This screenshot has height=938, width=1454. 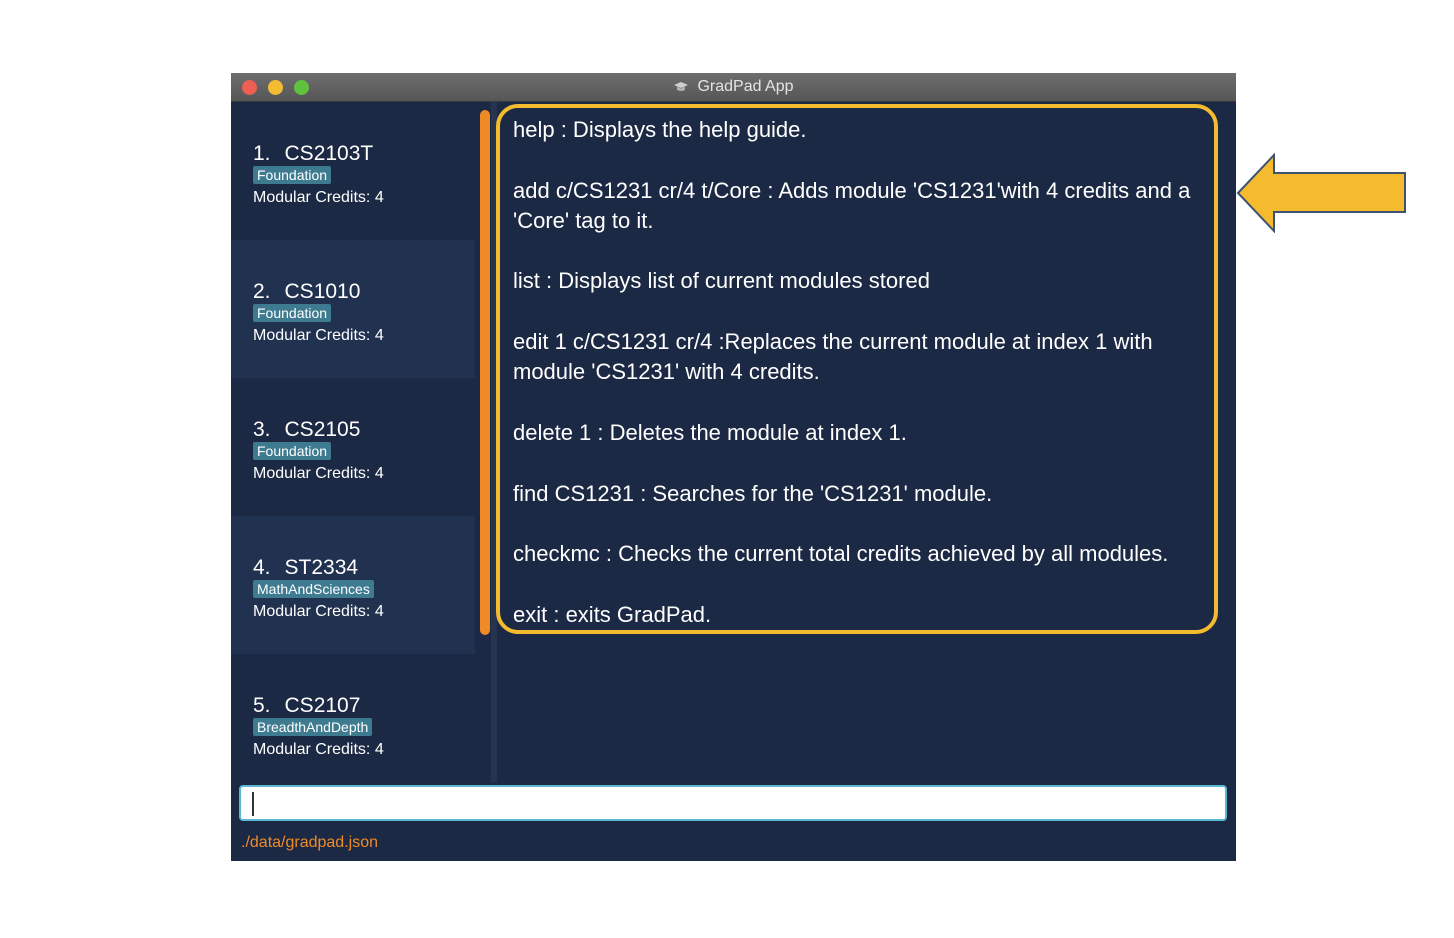 What do you see at coordinates (322, 291) in the screenshot?
I see `module-code: CS1010` at bounding box center [322, 291].